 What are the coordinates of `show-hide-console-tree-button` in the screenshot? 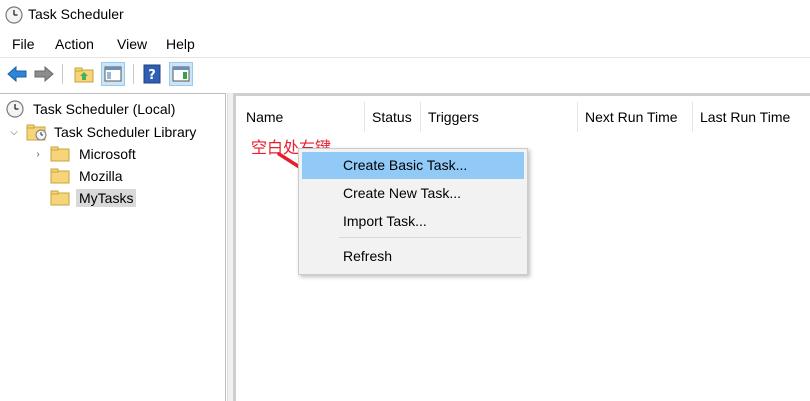 It's located at (113, 74).